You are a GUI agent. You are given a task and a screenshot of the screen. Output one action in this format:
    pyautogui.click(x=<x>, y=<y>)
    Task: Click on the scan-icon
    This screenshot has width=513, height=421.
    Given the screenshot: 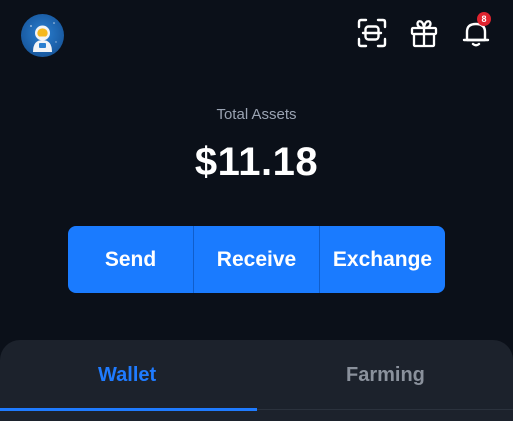 What is the action you would take?
    pyautogui.click(x=372, y=33)
    